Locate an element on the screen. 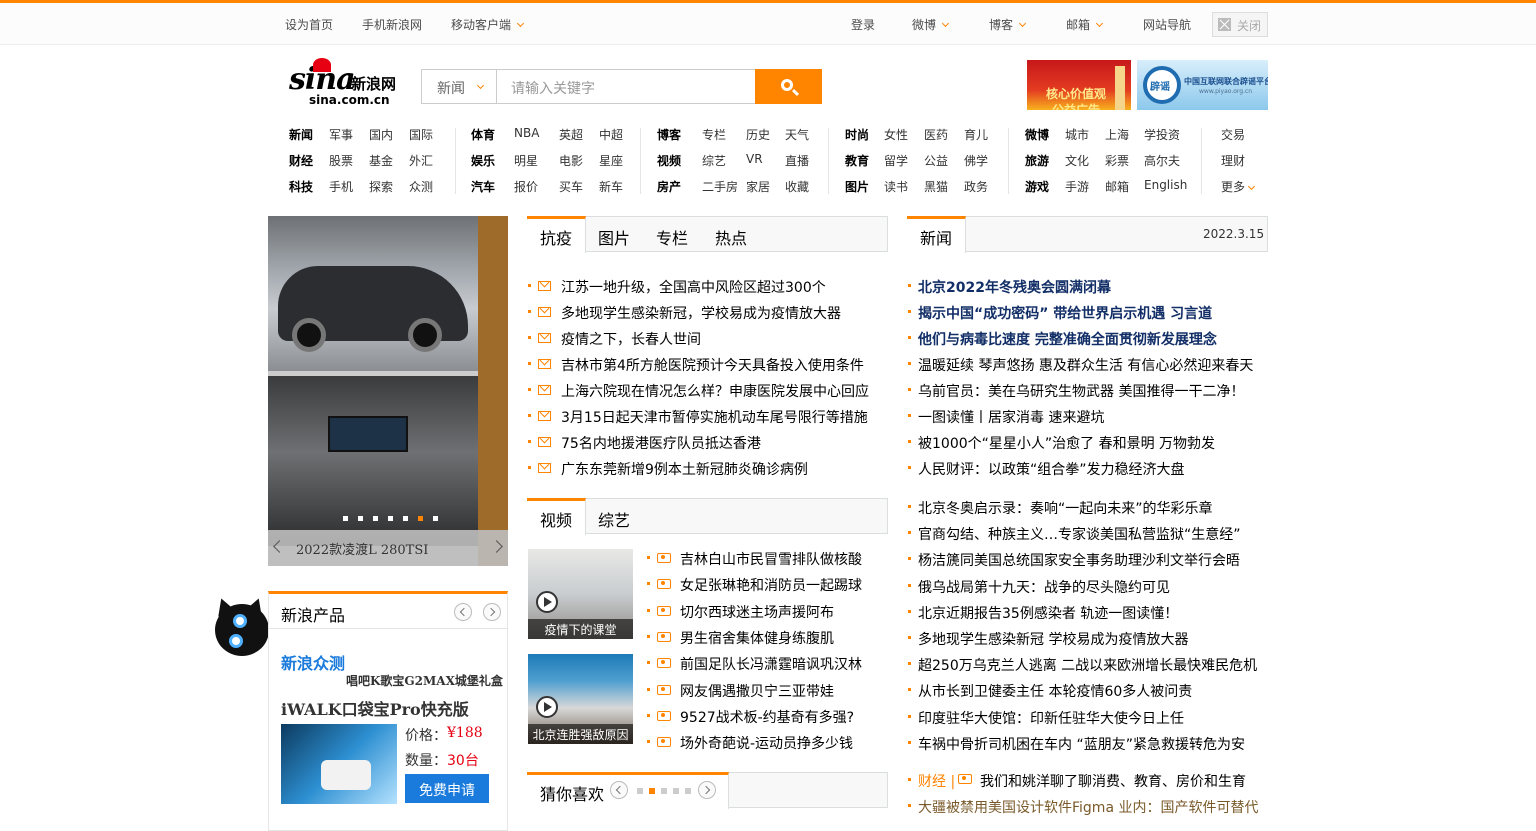  mobile-sina-link: 手机新浪网 is located at coordinates (392, 24).